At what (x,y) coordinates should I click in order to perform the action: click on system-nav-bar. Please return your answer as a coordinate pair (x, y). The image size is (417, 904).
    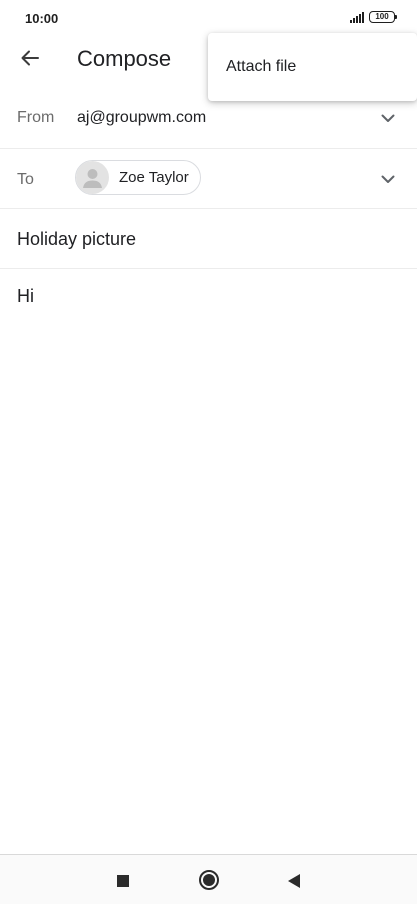
    Looking at the image, I should click on (208, 879).